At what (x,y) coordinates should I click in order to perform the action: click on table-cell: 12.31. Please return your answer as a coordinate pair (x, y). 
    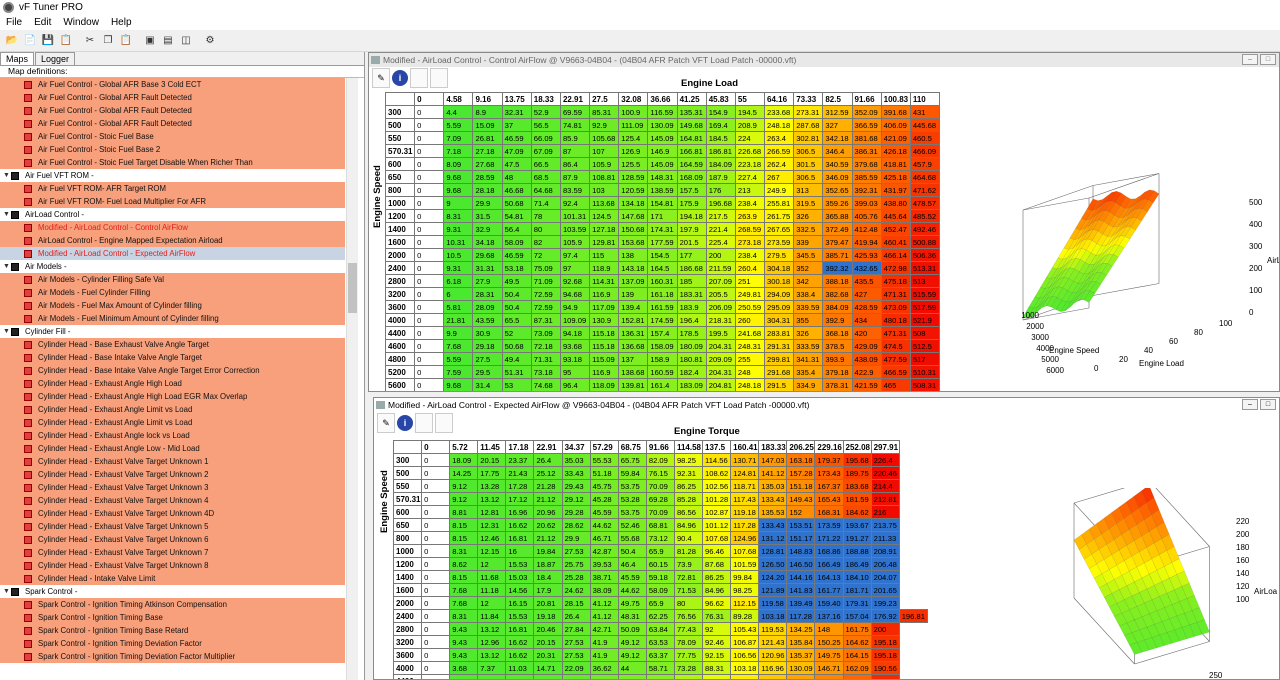
    Looking at the image, I should click on (492, 525).